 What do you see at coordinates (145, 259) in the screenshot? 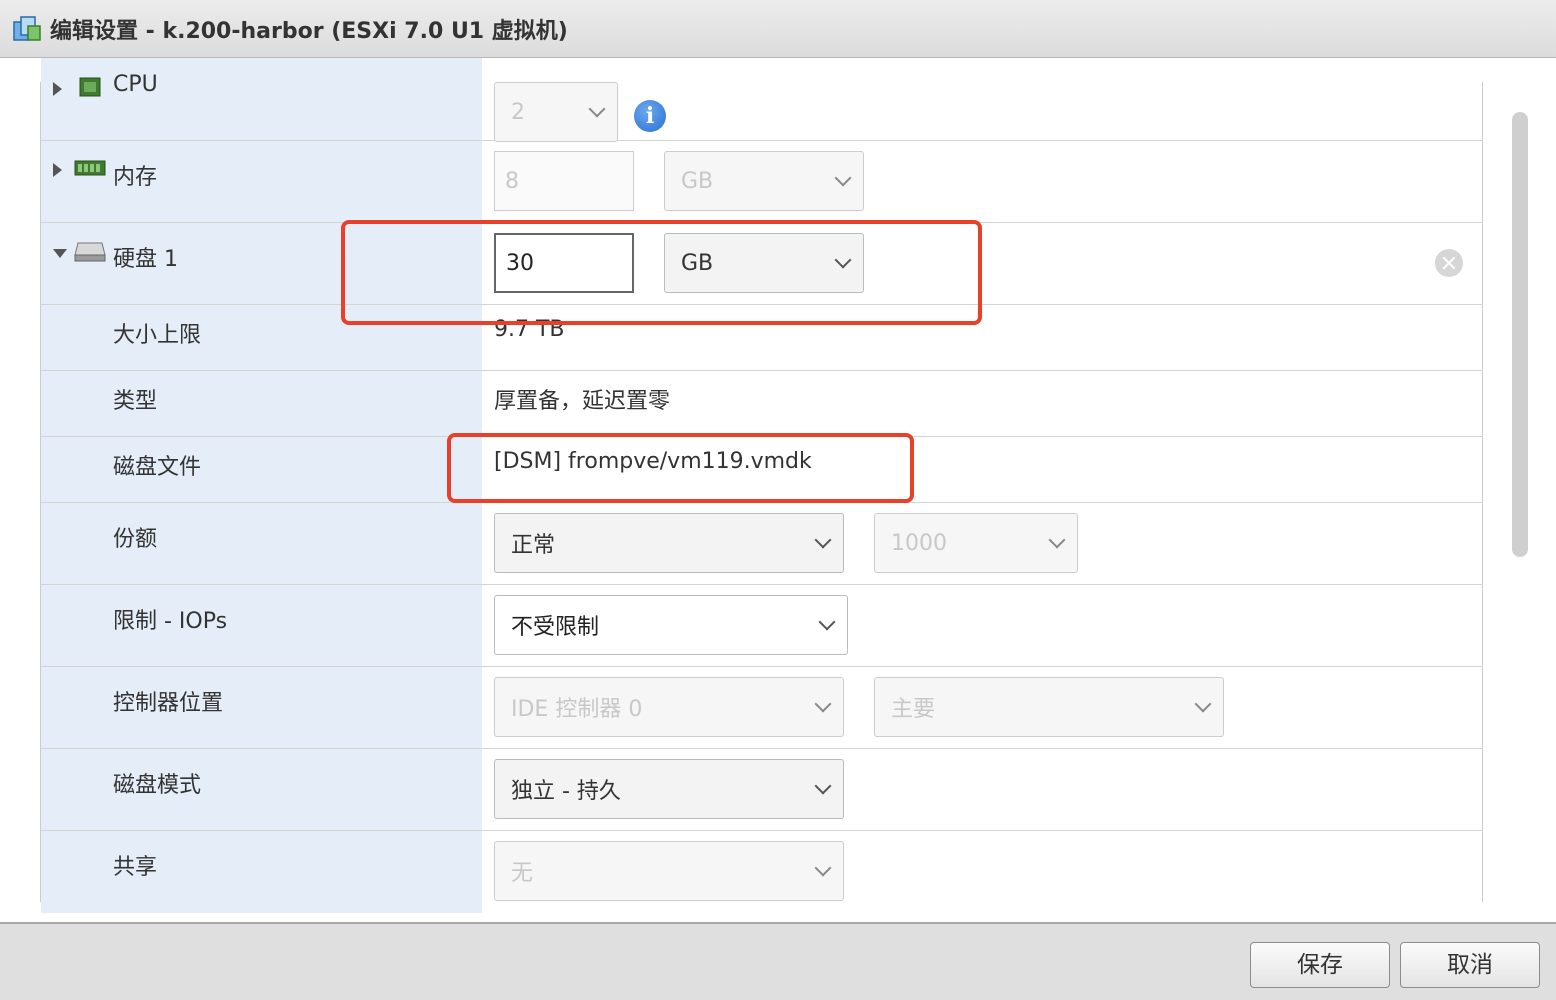
I see `row-label-hard-disk: 硬盘 1` at bounding box center [145, 259].